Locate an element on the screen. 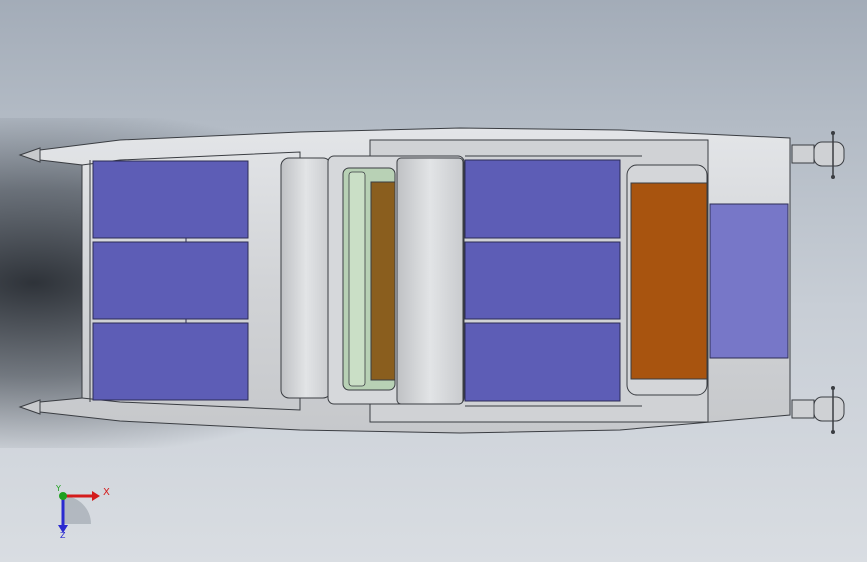 The width and height of the screenshot is (867, 562). triad-x-label: X is located at coordinates (106, 492).